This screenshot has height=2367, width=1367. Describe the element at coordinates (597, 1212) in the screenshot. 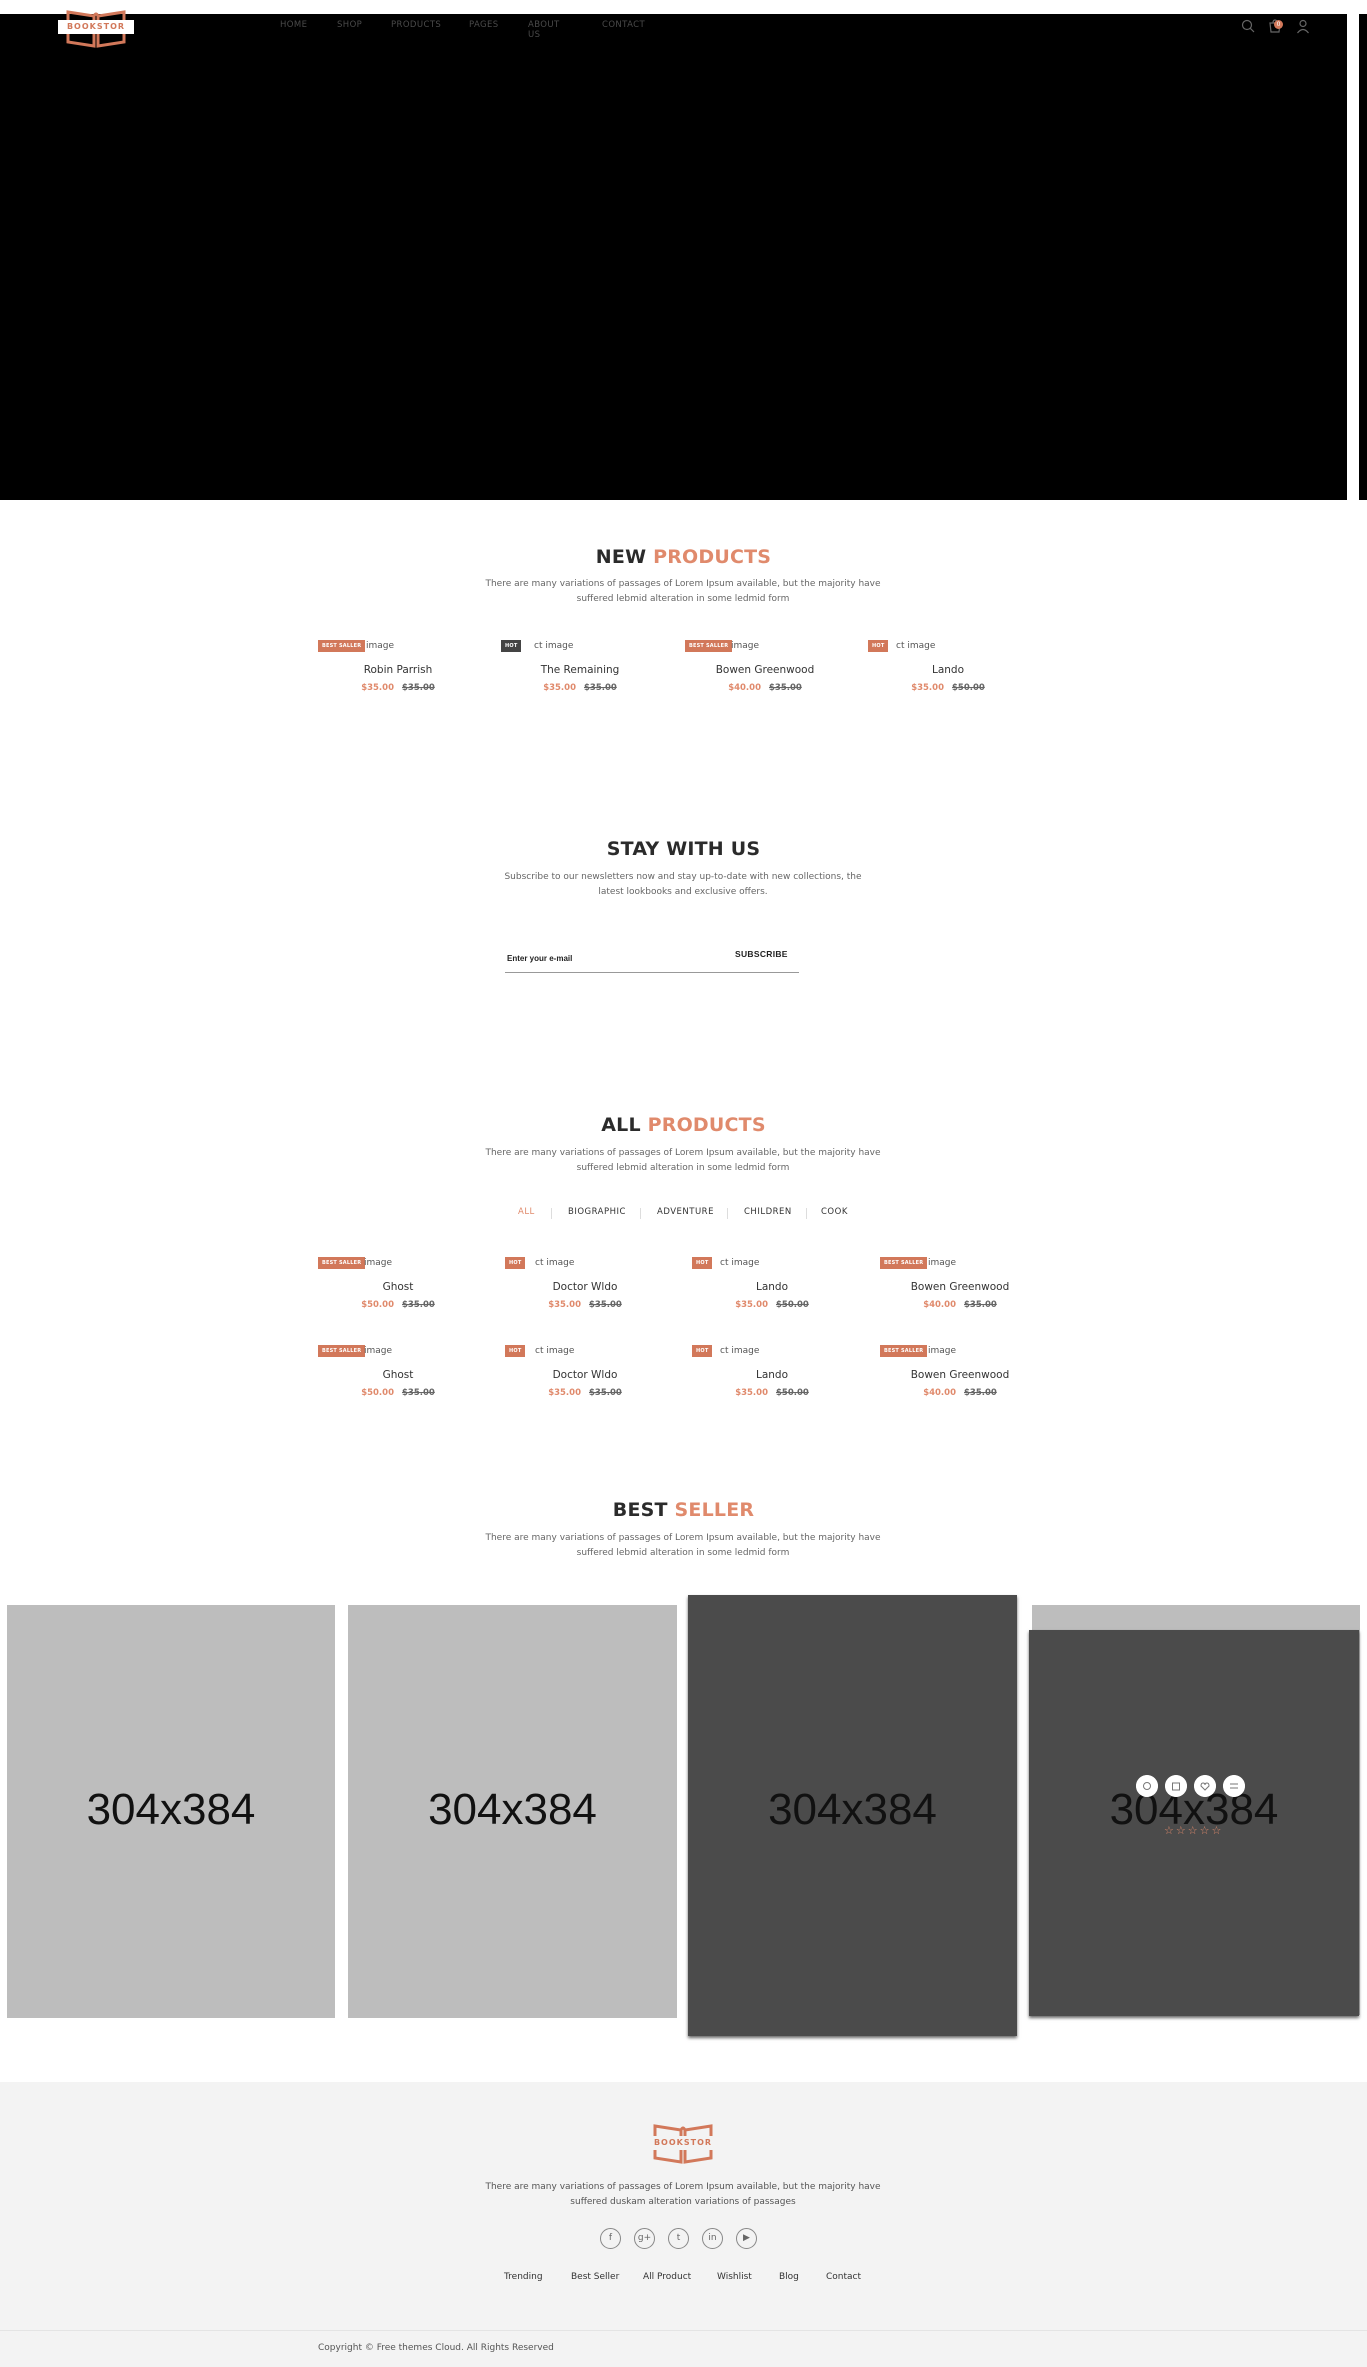

I see `filter-biographic: BIOGRAPHIC` at that location.